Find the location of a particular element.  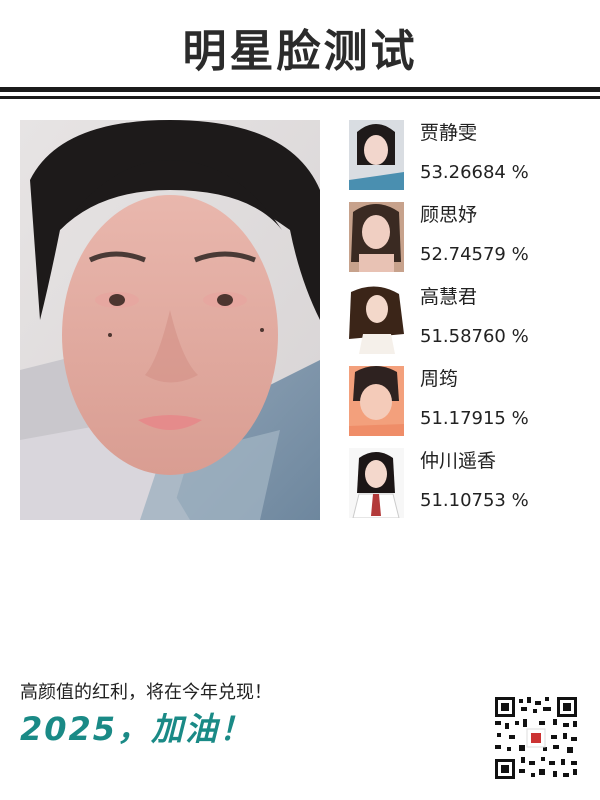

match-name: 顾思妤 is located at coordinates (449, 215).